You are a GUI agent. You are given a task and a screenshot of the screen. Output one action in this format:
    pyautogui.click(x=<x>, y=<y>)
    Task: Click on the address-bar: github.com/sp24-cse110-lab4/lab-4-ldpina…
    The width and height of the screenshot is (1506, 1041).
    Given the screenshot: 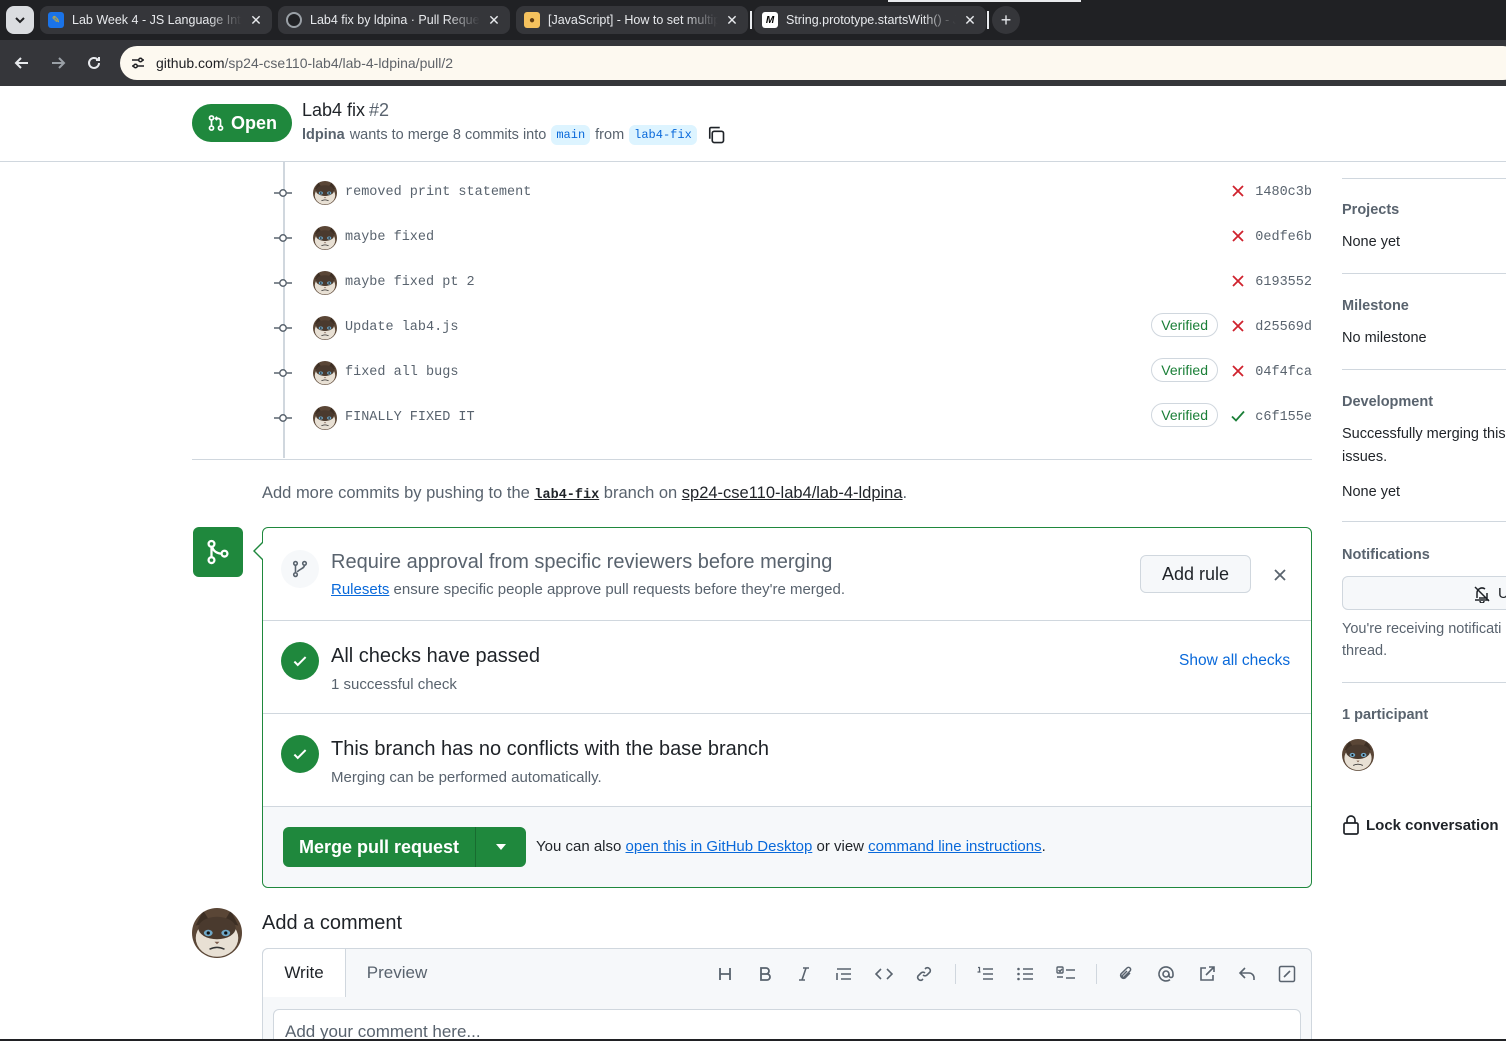 What is the action you would take?
    pyautogui.click(x=813, y=63)
    